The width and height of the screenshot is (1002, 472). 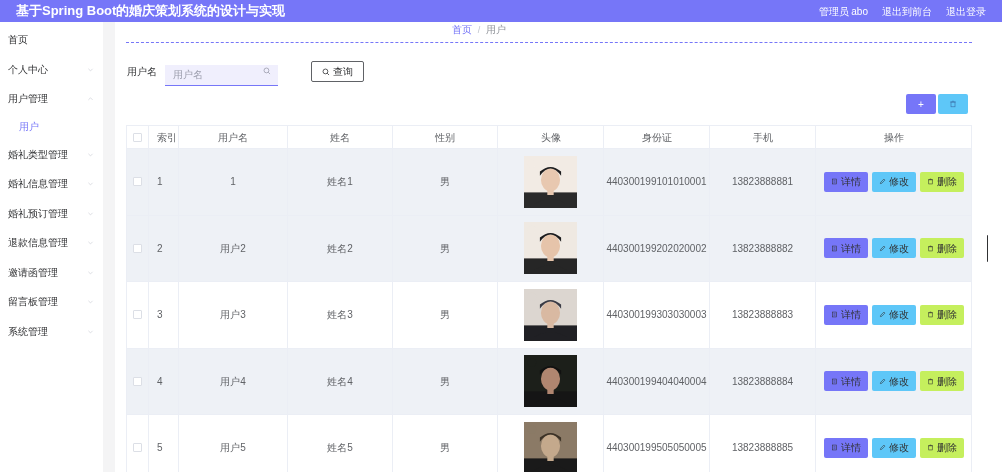 I want to click on delete-button, so click(x=953, y=104).